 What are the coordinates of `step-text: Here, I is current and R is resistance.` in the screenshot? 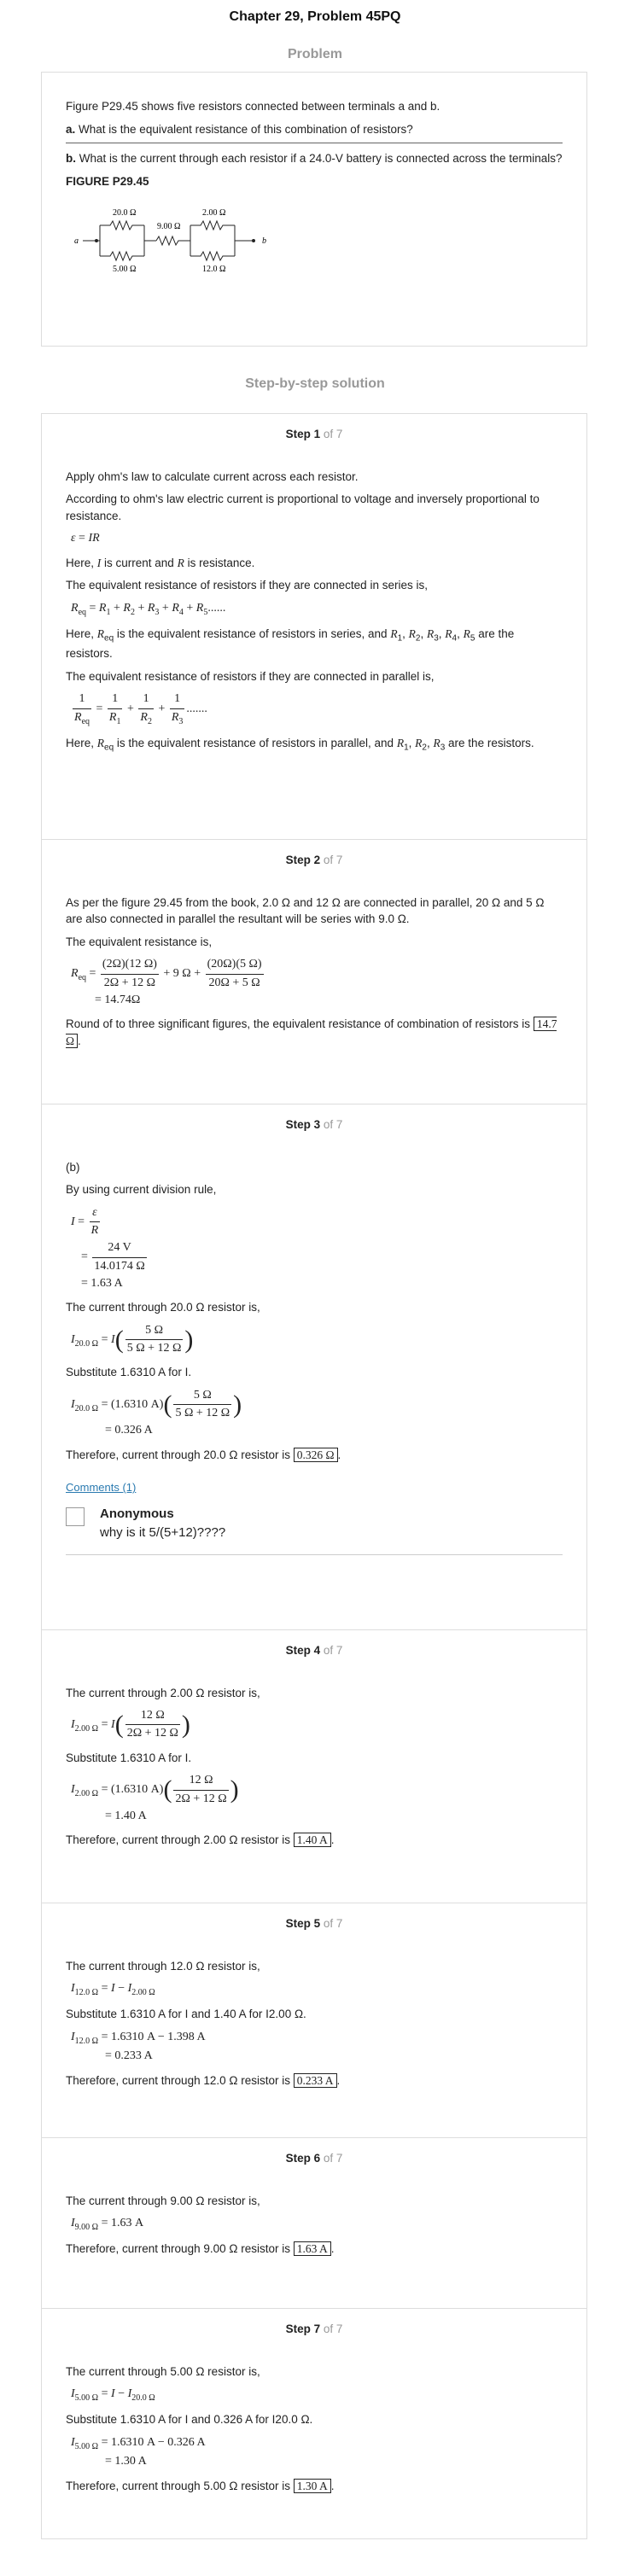 It's located at (160, 562).